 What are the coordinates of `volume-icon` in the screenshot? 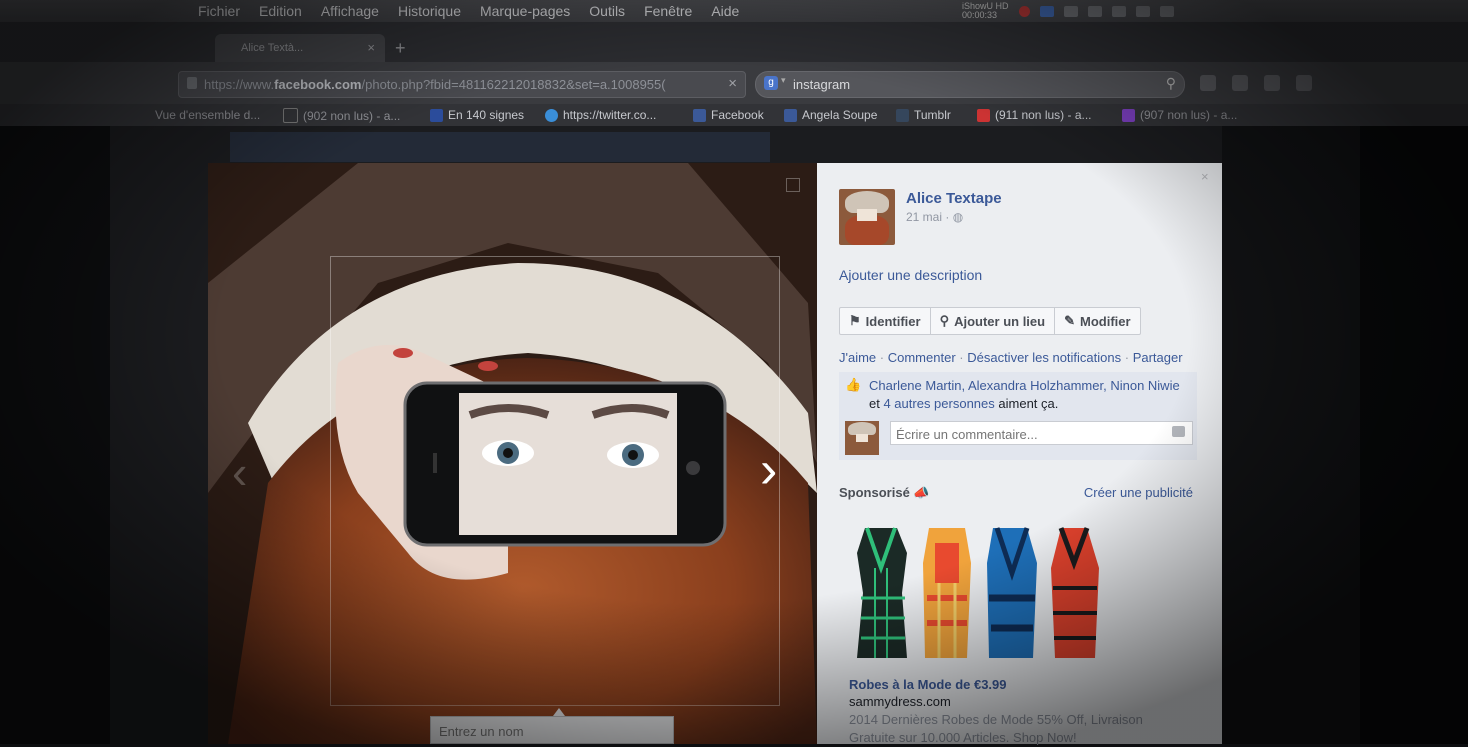 It's located at (1142, 11).